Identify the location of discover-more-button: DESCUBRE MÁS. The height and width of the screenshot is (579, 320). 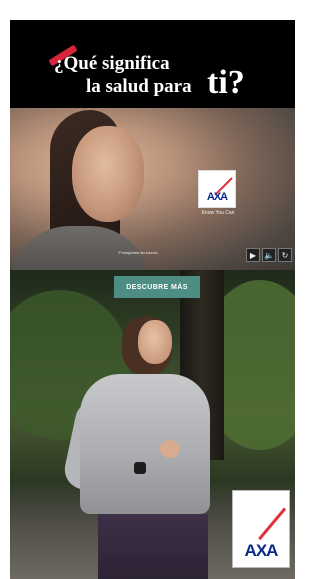
(157, 287).